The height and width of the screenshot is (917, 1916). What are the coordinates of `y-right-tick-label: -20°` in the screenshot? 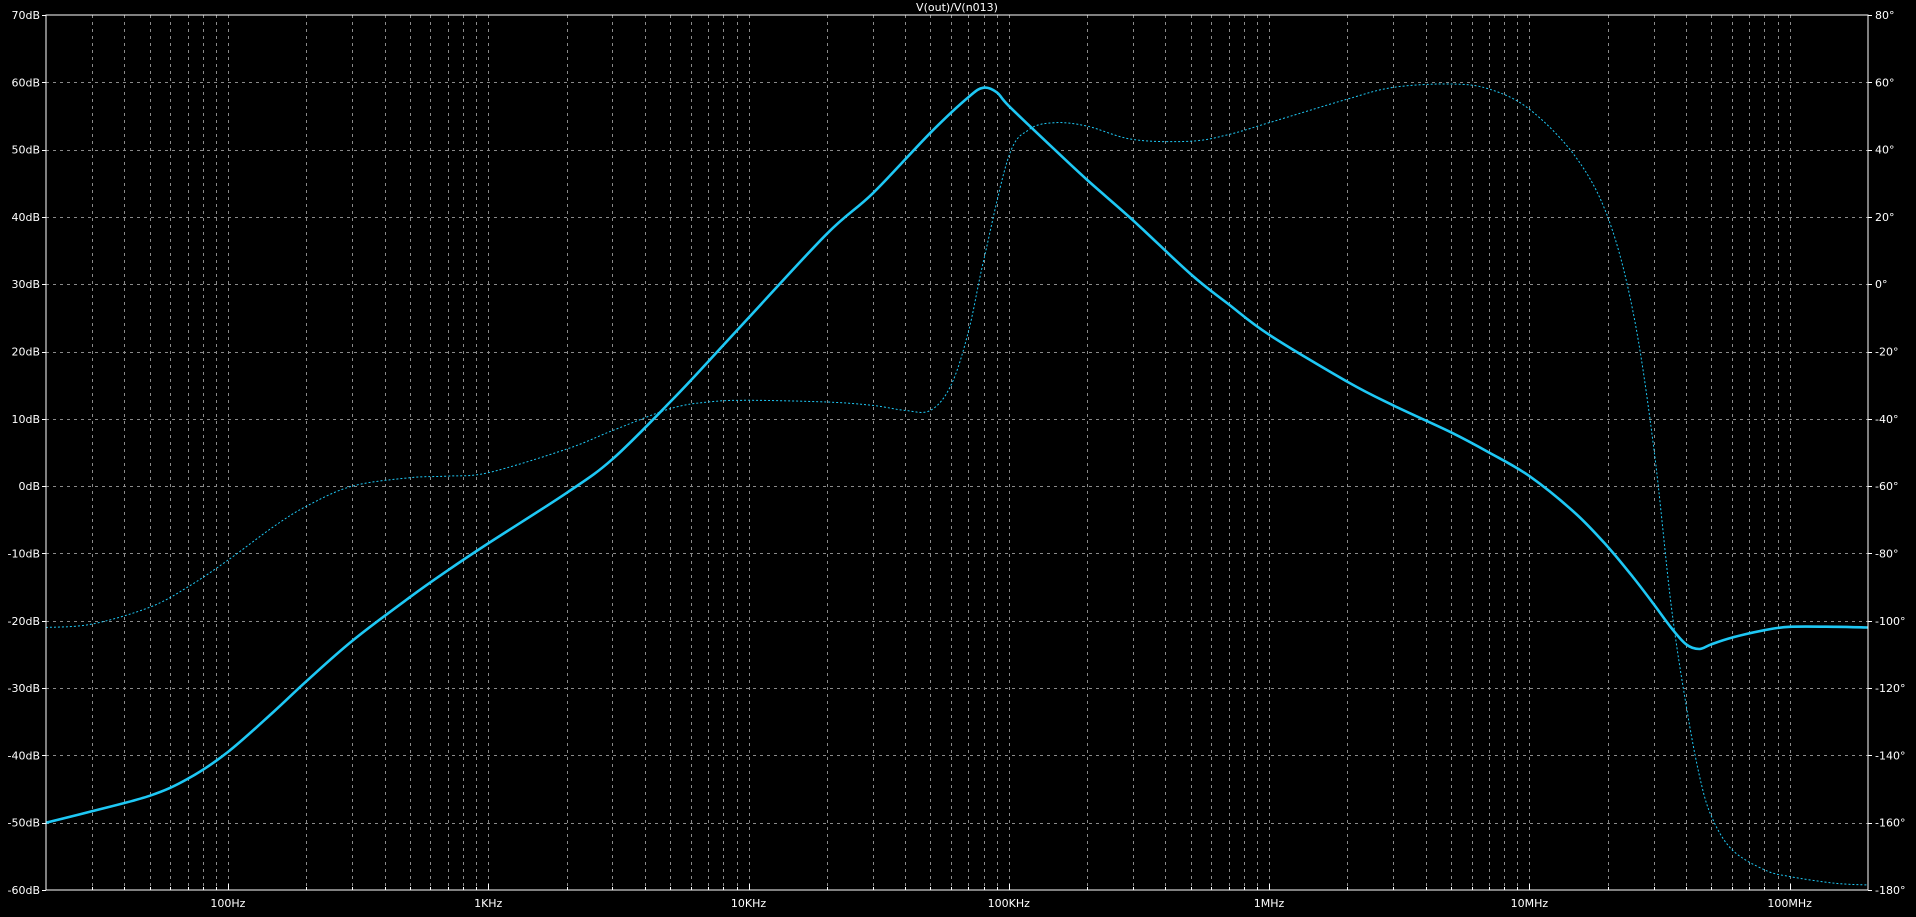 It's located at (1886, 352).